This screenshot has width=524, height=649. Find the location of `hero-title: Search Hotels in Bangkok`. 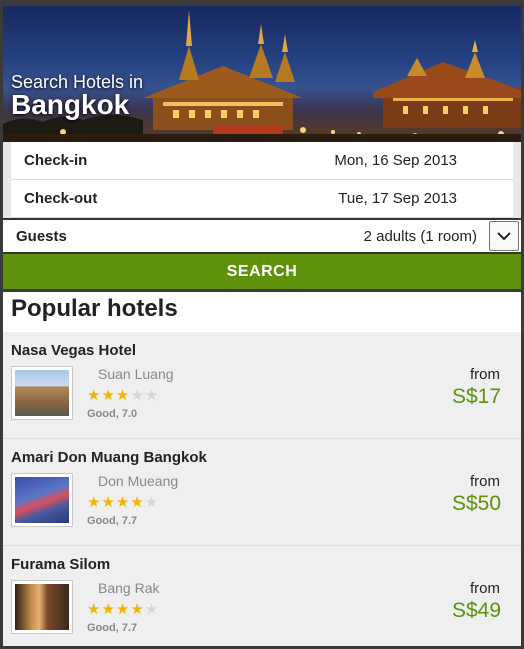

hero-title: Search Hotels in Bangkok is located at coordinates (77, 96).